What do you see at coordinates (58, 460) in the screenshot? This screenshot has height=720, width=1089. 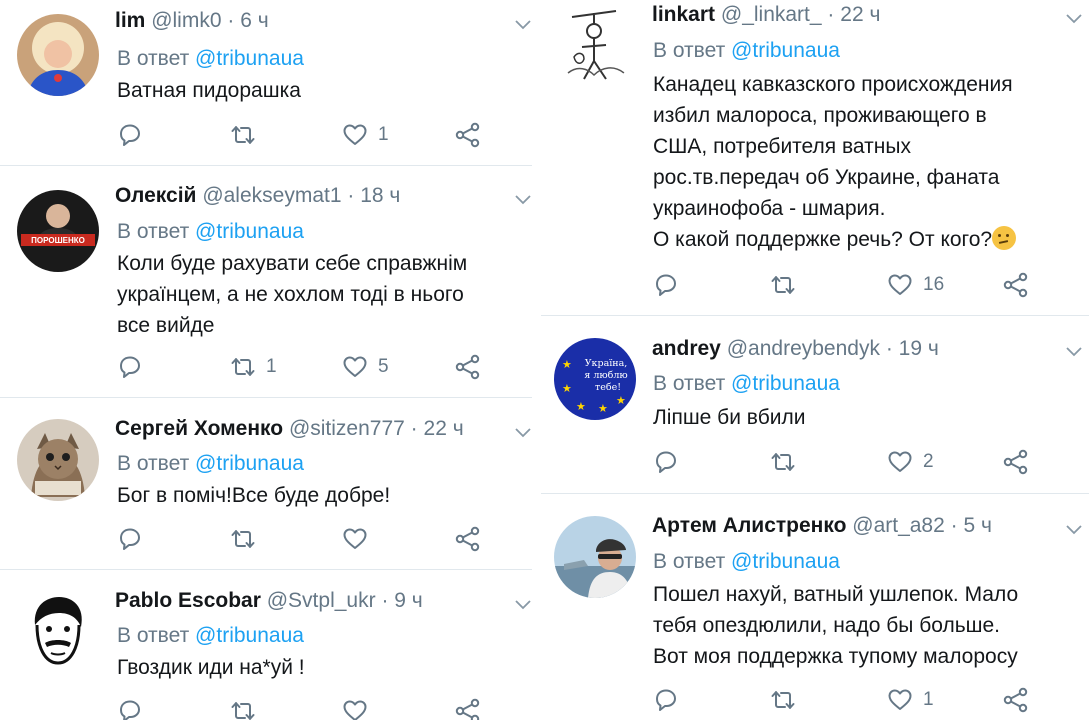 I see `avatar-kitten-icon` at bounding box center [58, 460].